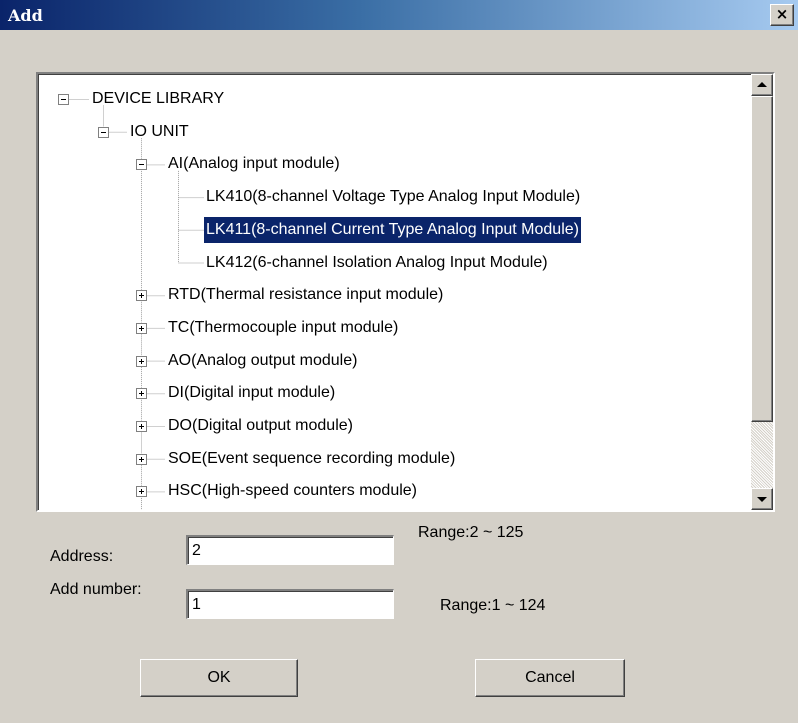  I want to click on cancel-button: Cancel, so click(550, 678).